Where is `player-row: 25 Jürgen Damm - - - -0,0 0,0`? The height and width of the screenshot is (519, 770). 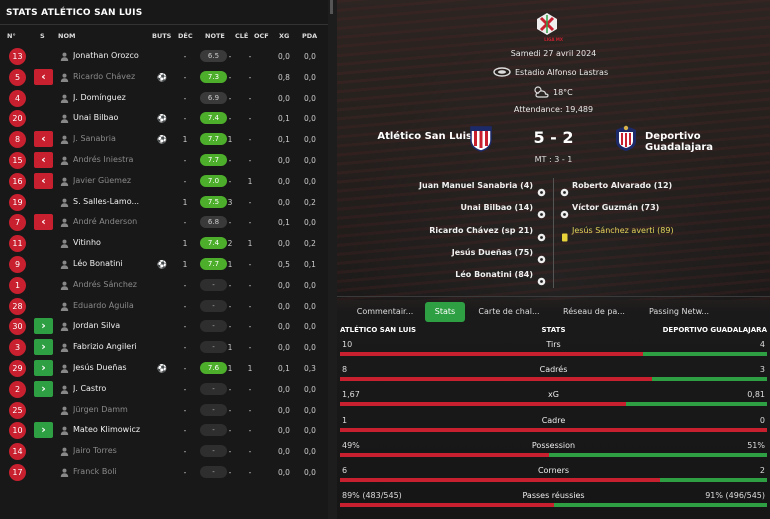
player-row: 25 Jürgen Damm - - - -0,0 0,0 is located at coordinates (164, 410).